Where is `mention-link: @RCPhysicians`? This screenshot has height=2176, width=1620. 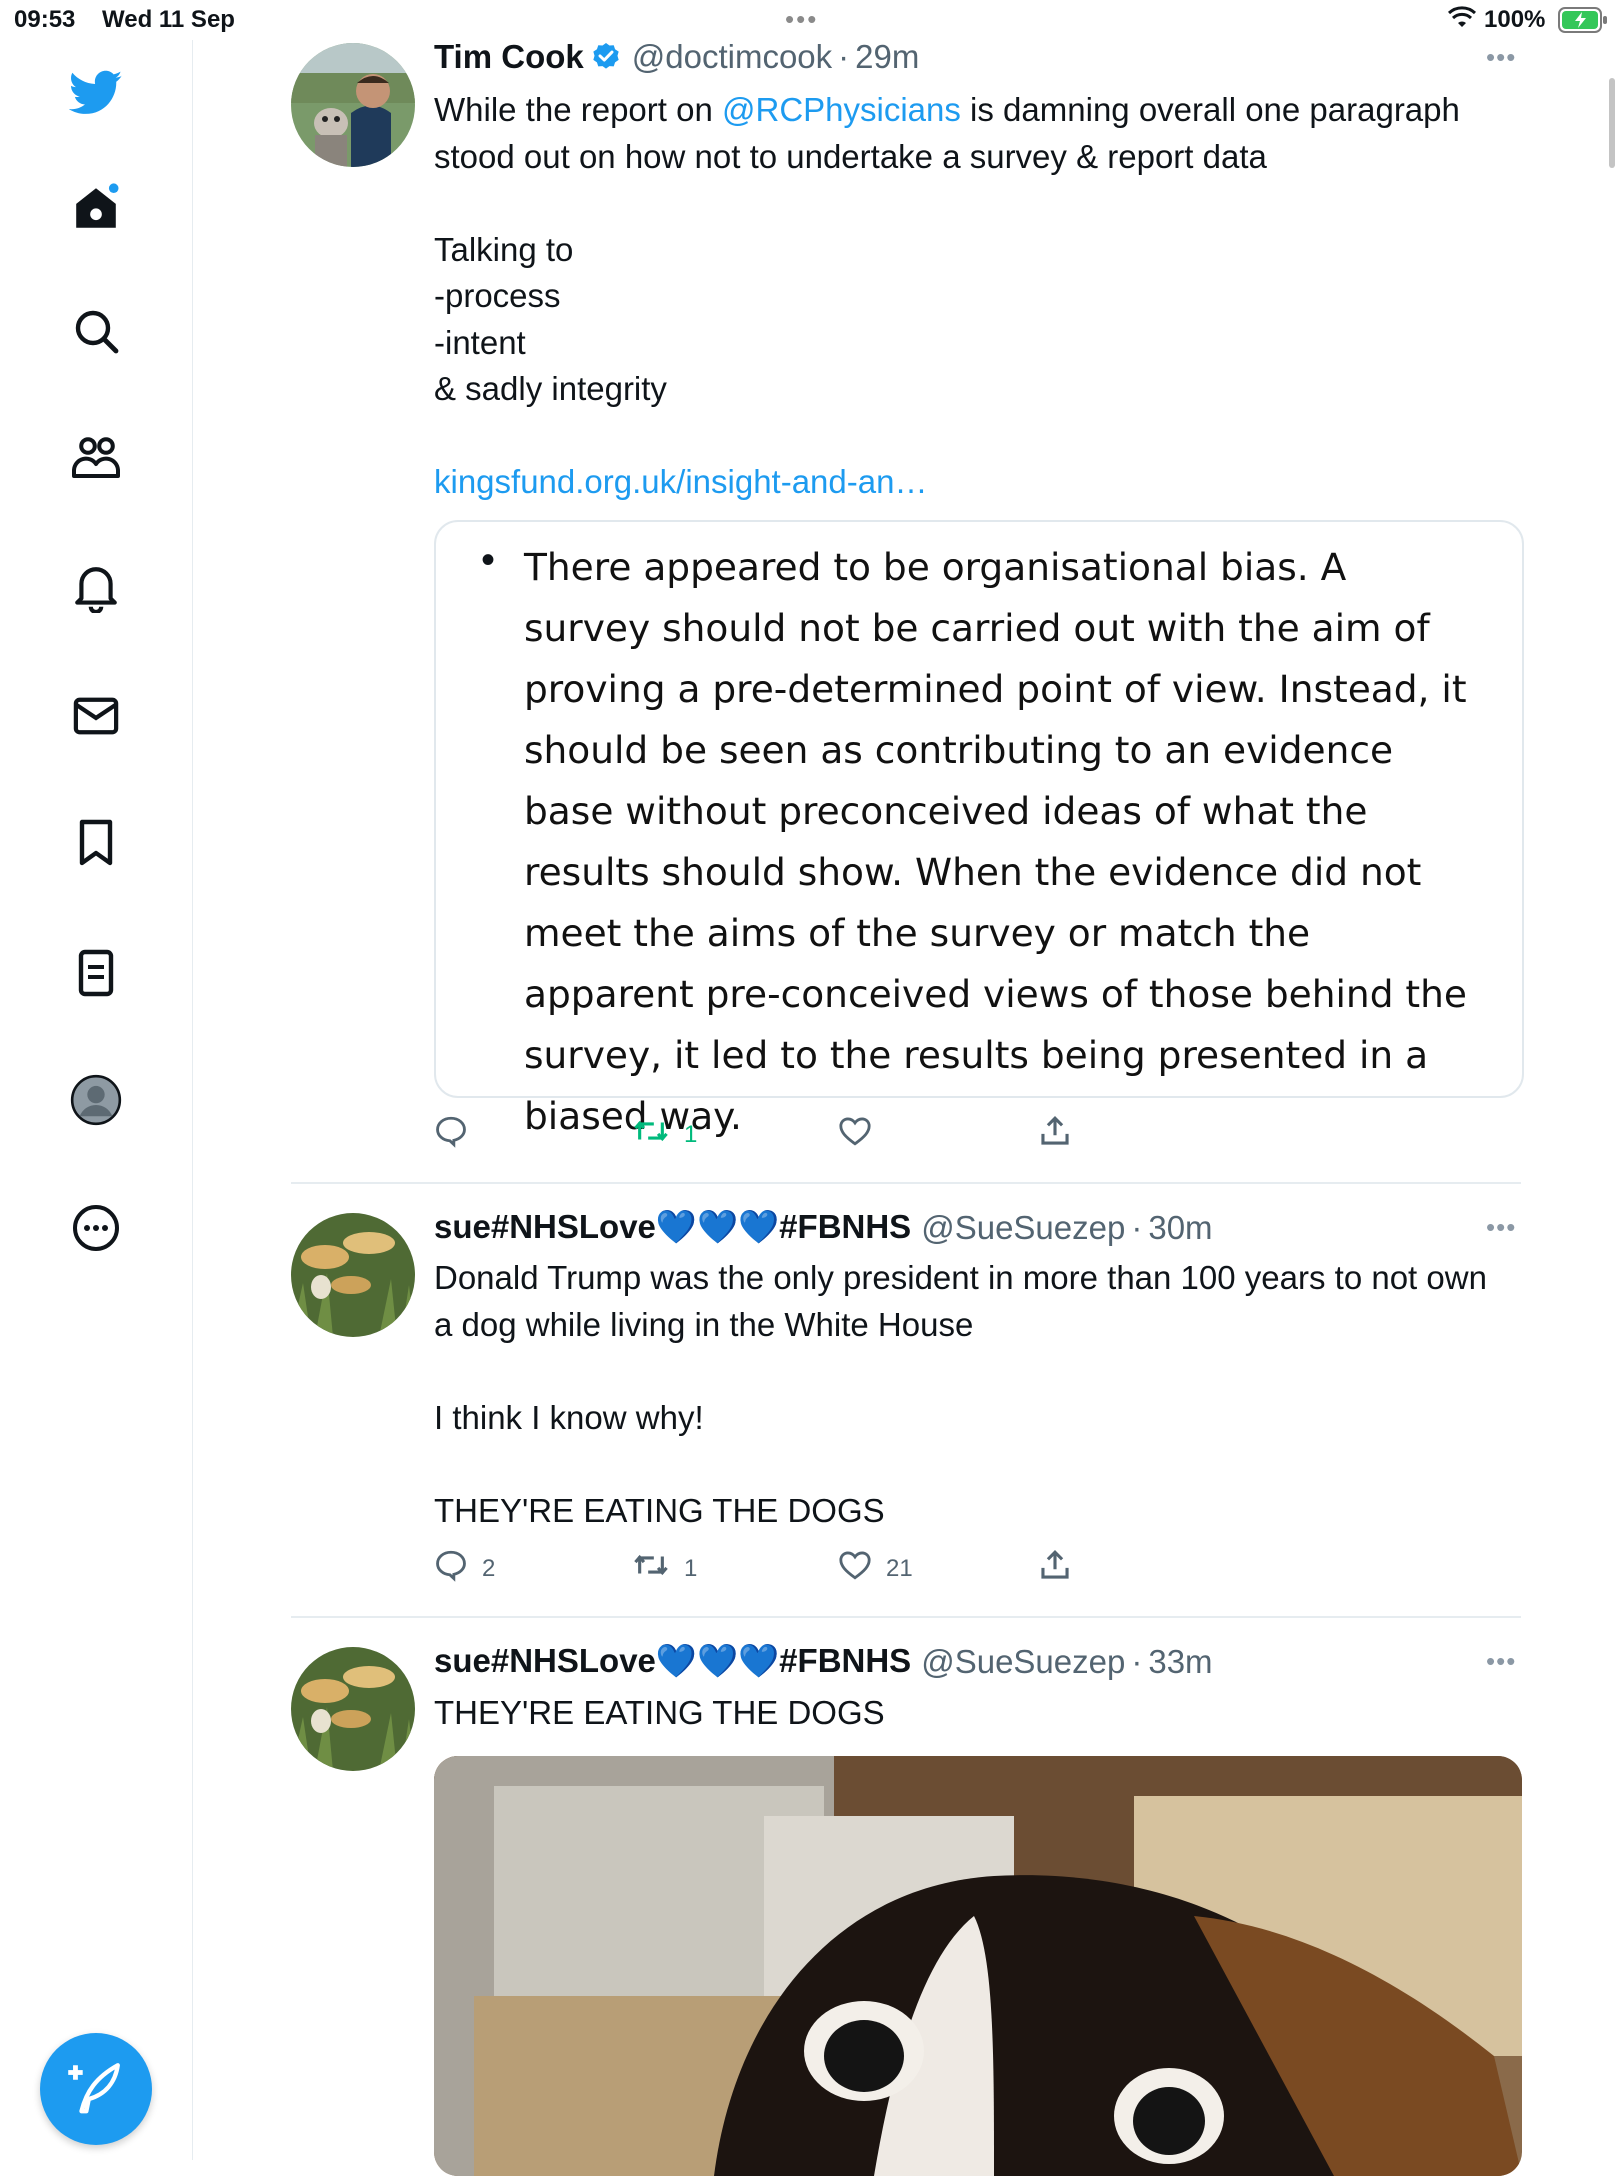
mention-link: @RCPhysicians is located at coordinates (841, 109).